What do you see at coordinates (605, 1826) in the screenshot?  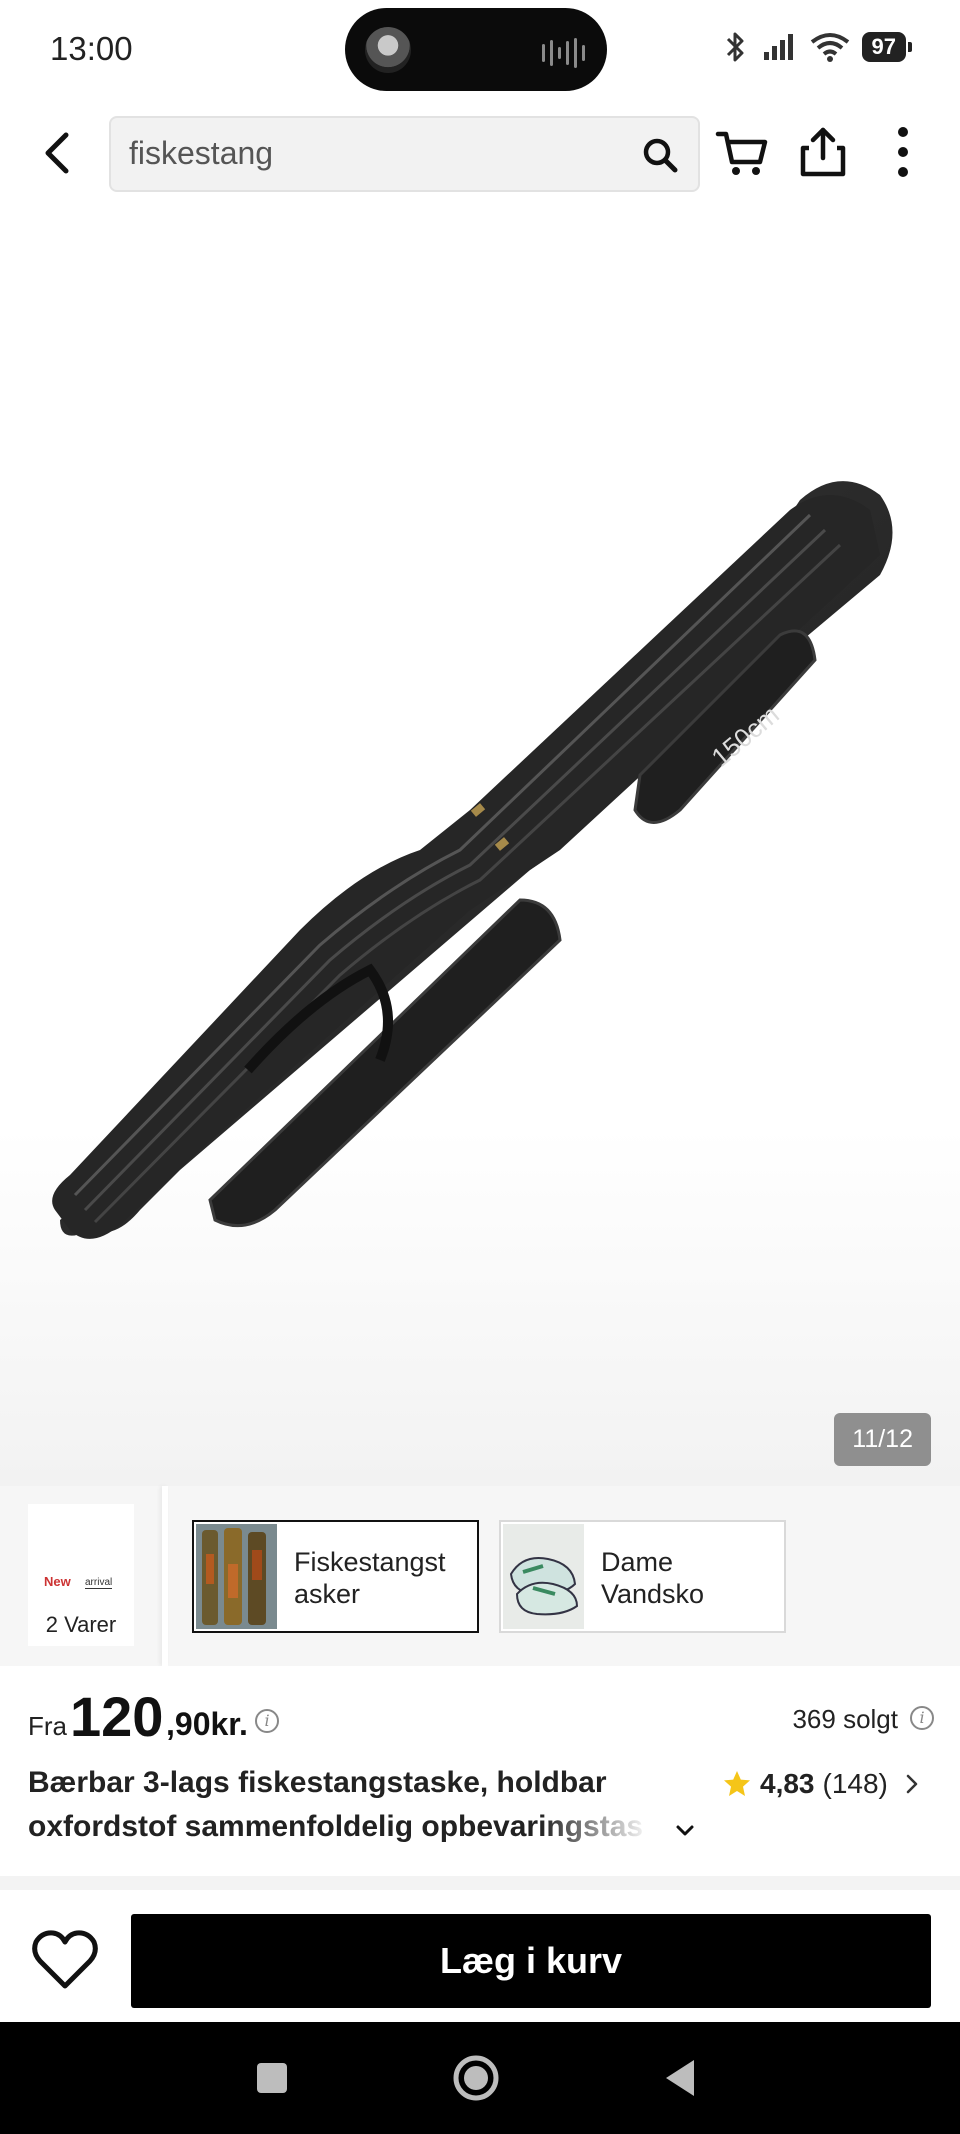 I see `title-fade` at bounding box center [605, 1826].